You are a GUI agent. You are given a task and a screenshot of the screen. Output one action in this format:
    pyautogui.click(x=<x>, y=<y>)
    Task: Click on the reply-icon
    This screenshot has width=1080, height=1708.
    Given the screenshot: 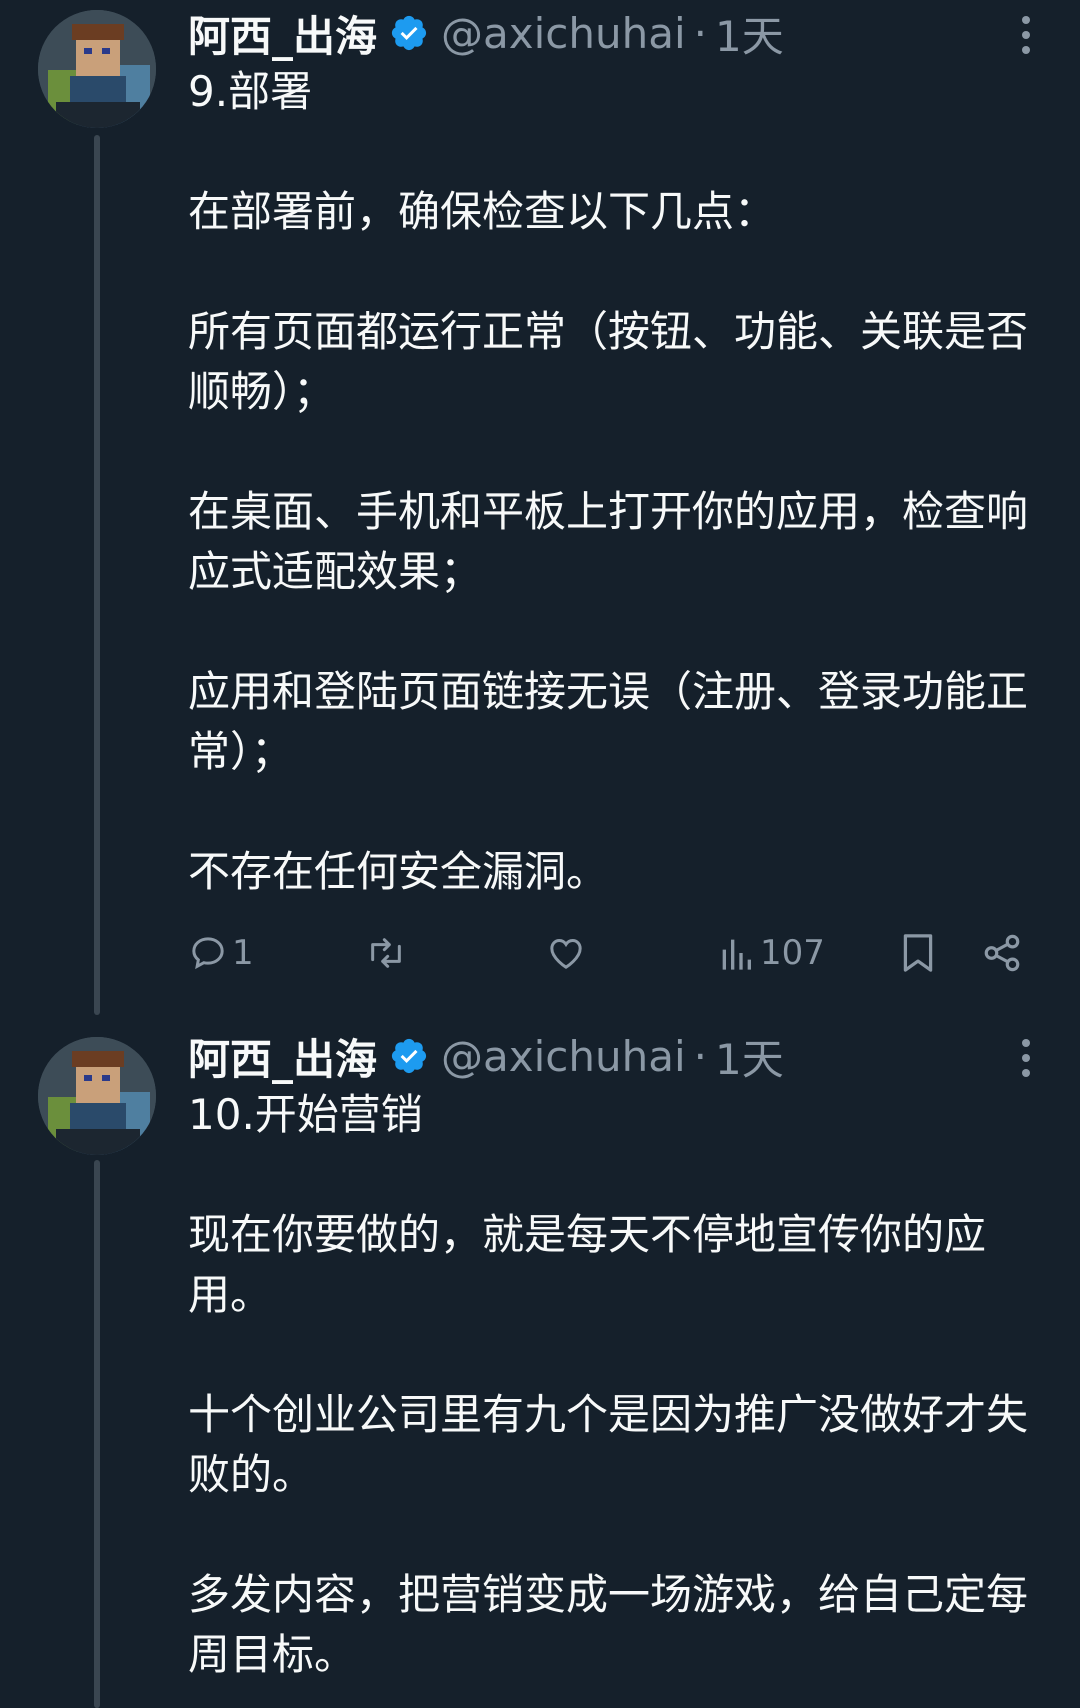 What is the action you would take?
    pyautogui.click(x=208, y=953)
    